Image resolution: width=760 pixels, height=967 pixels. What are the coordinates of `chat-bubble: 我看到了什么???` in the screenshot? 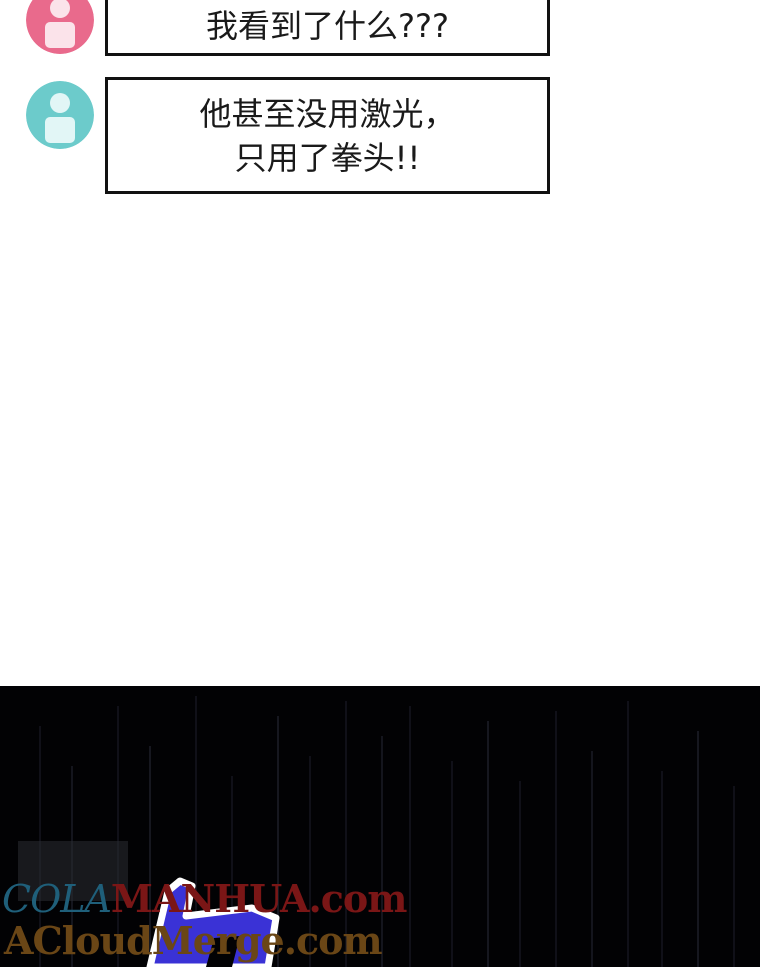 It's located at (327, 28).